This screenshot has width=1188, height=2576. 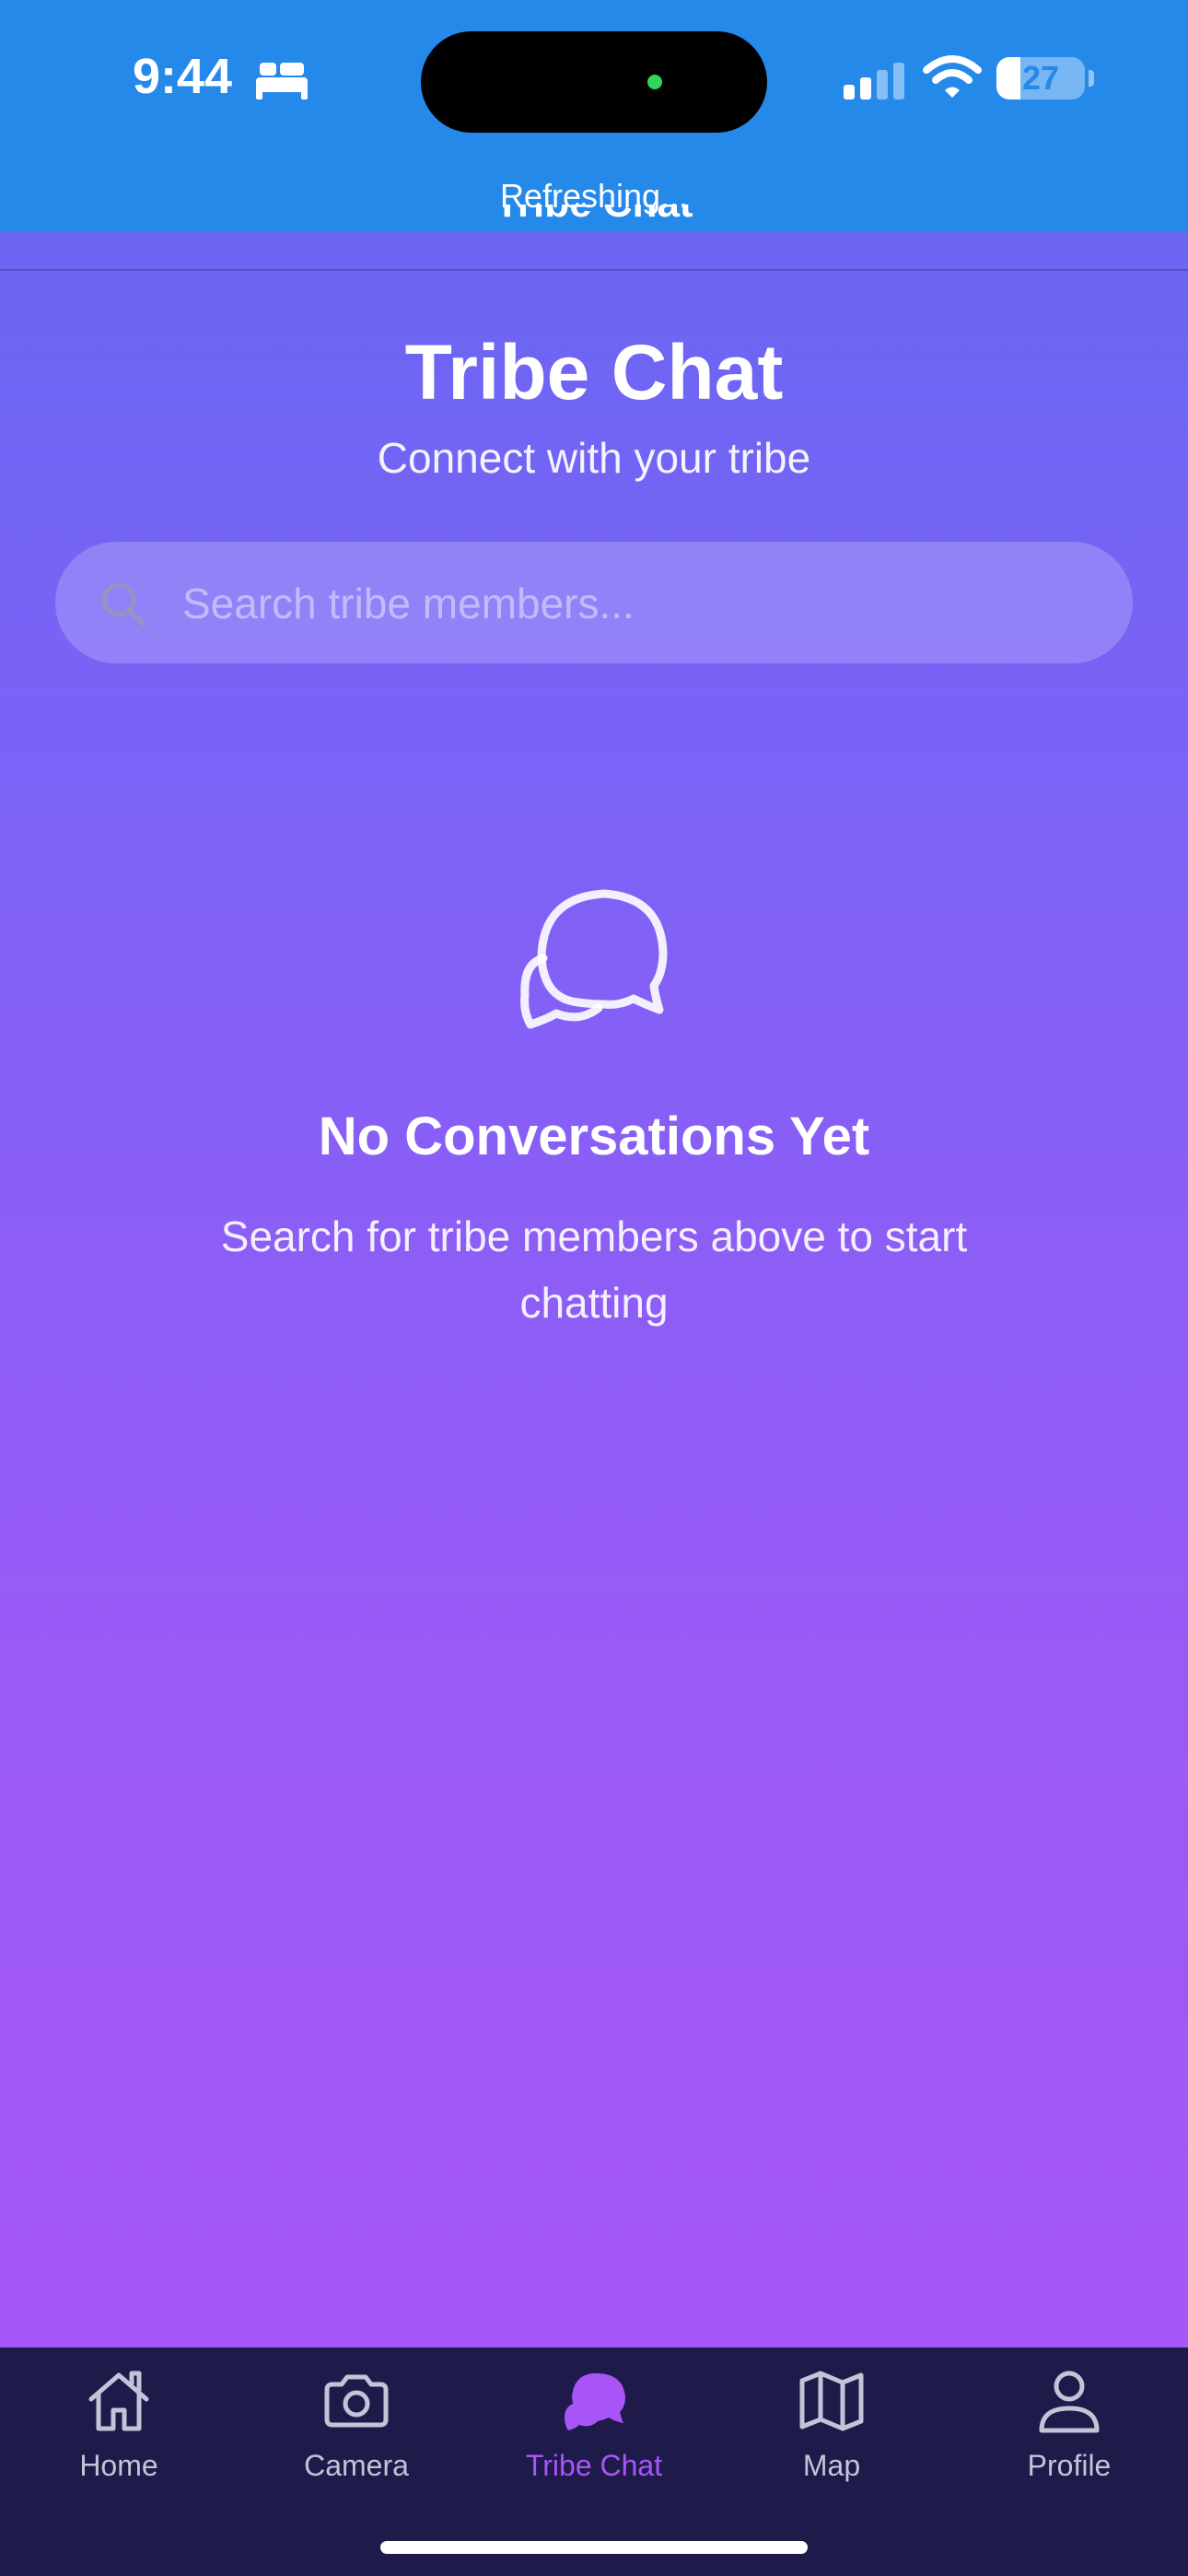 I want to click on cellular-signal-icon, so click(x=874, y=81).